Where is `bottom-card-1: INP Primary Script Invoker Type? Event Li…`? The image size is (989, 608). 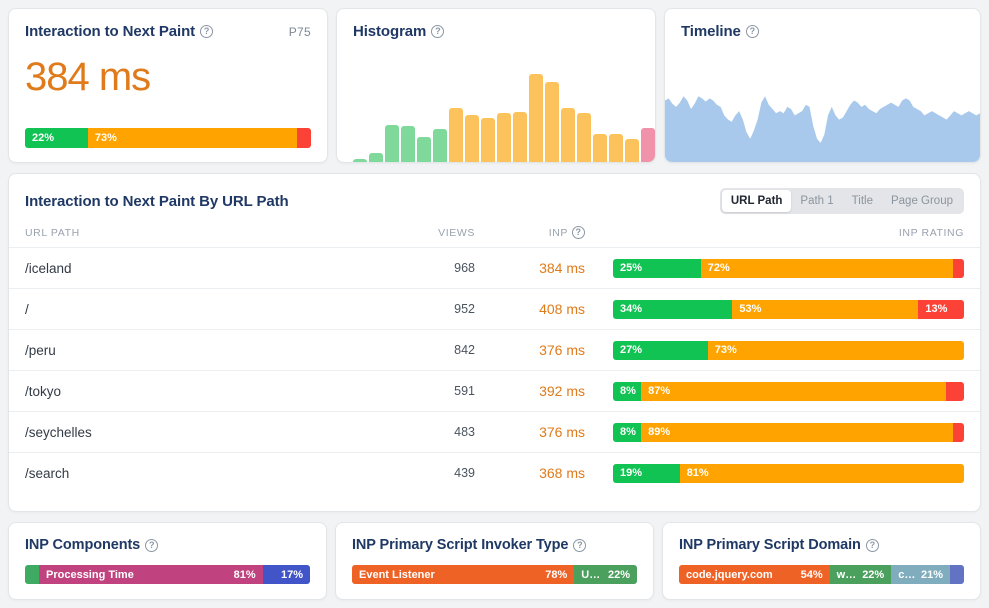 bottom-card-1: INP Primary Script Invoker Type? Event Li… is located at coordinates (494, 561).